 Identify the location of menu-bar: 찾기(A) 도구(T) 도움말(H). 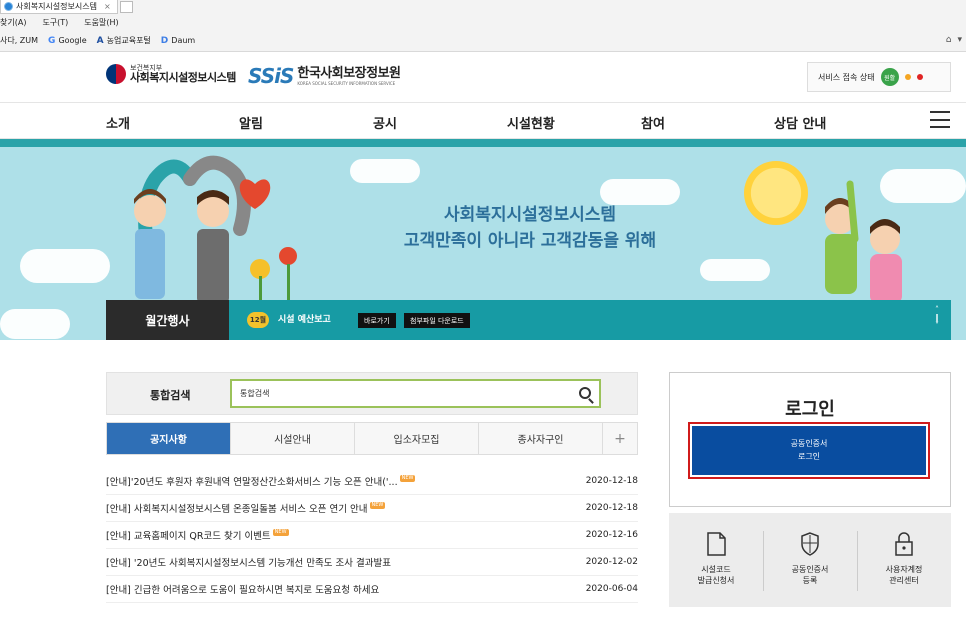
(59, 22).